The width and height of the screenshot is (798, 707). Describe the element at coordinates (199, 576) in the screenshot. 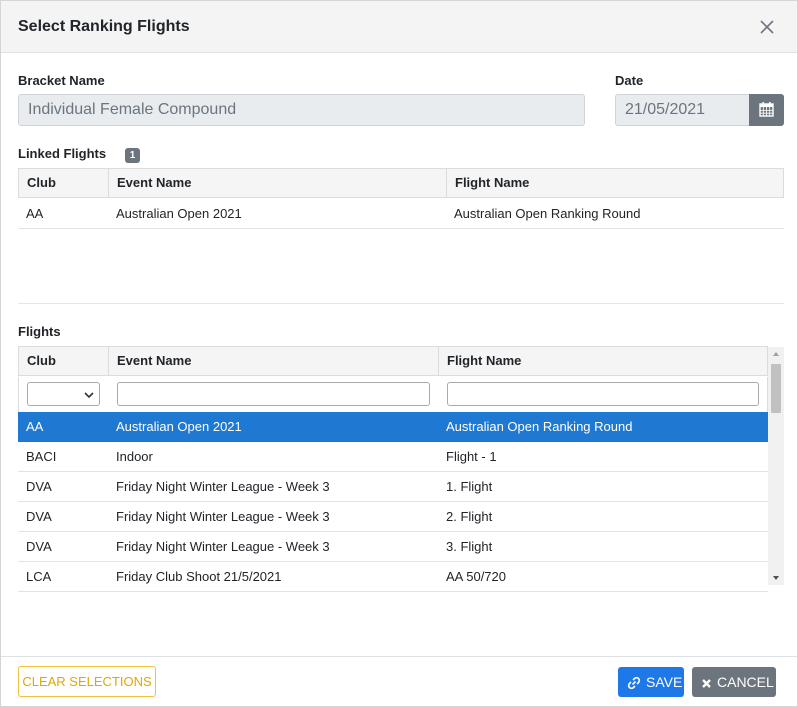

I see `flight-cell-event: Friday Club Shoot 21/5/2021` at that location.